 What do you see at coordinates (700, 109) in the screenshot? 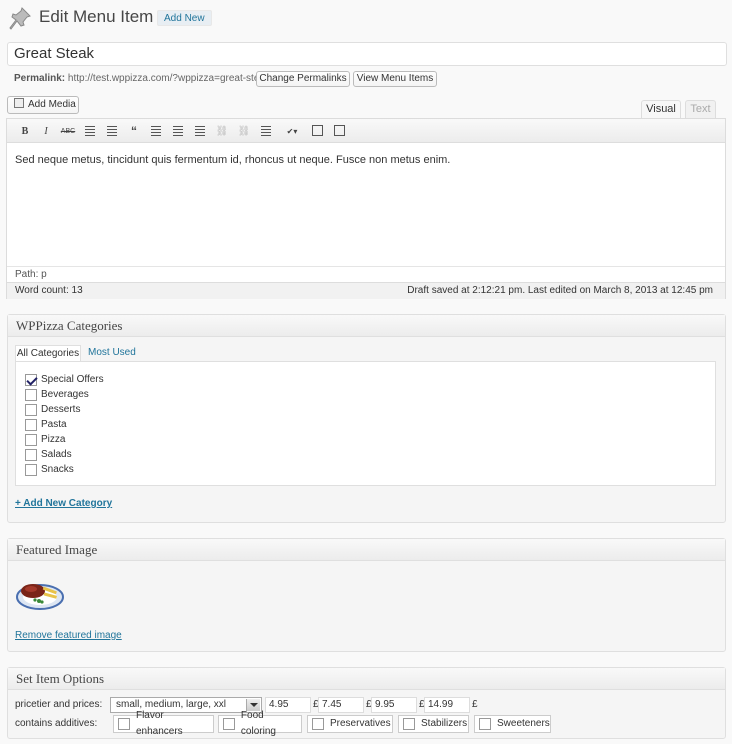
I see `tab-text: Text` at bounding box center [700, 109].